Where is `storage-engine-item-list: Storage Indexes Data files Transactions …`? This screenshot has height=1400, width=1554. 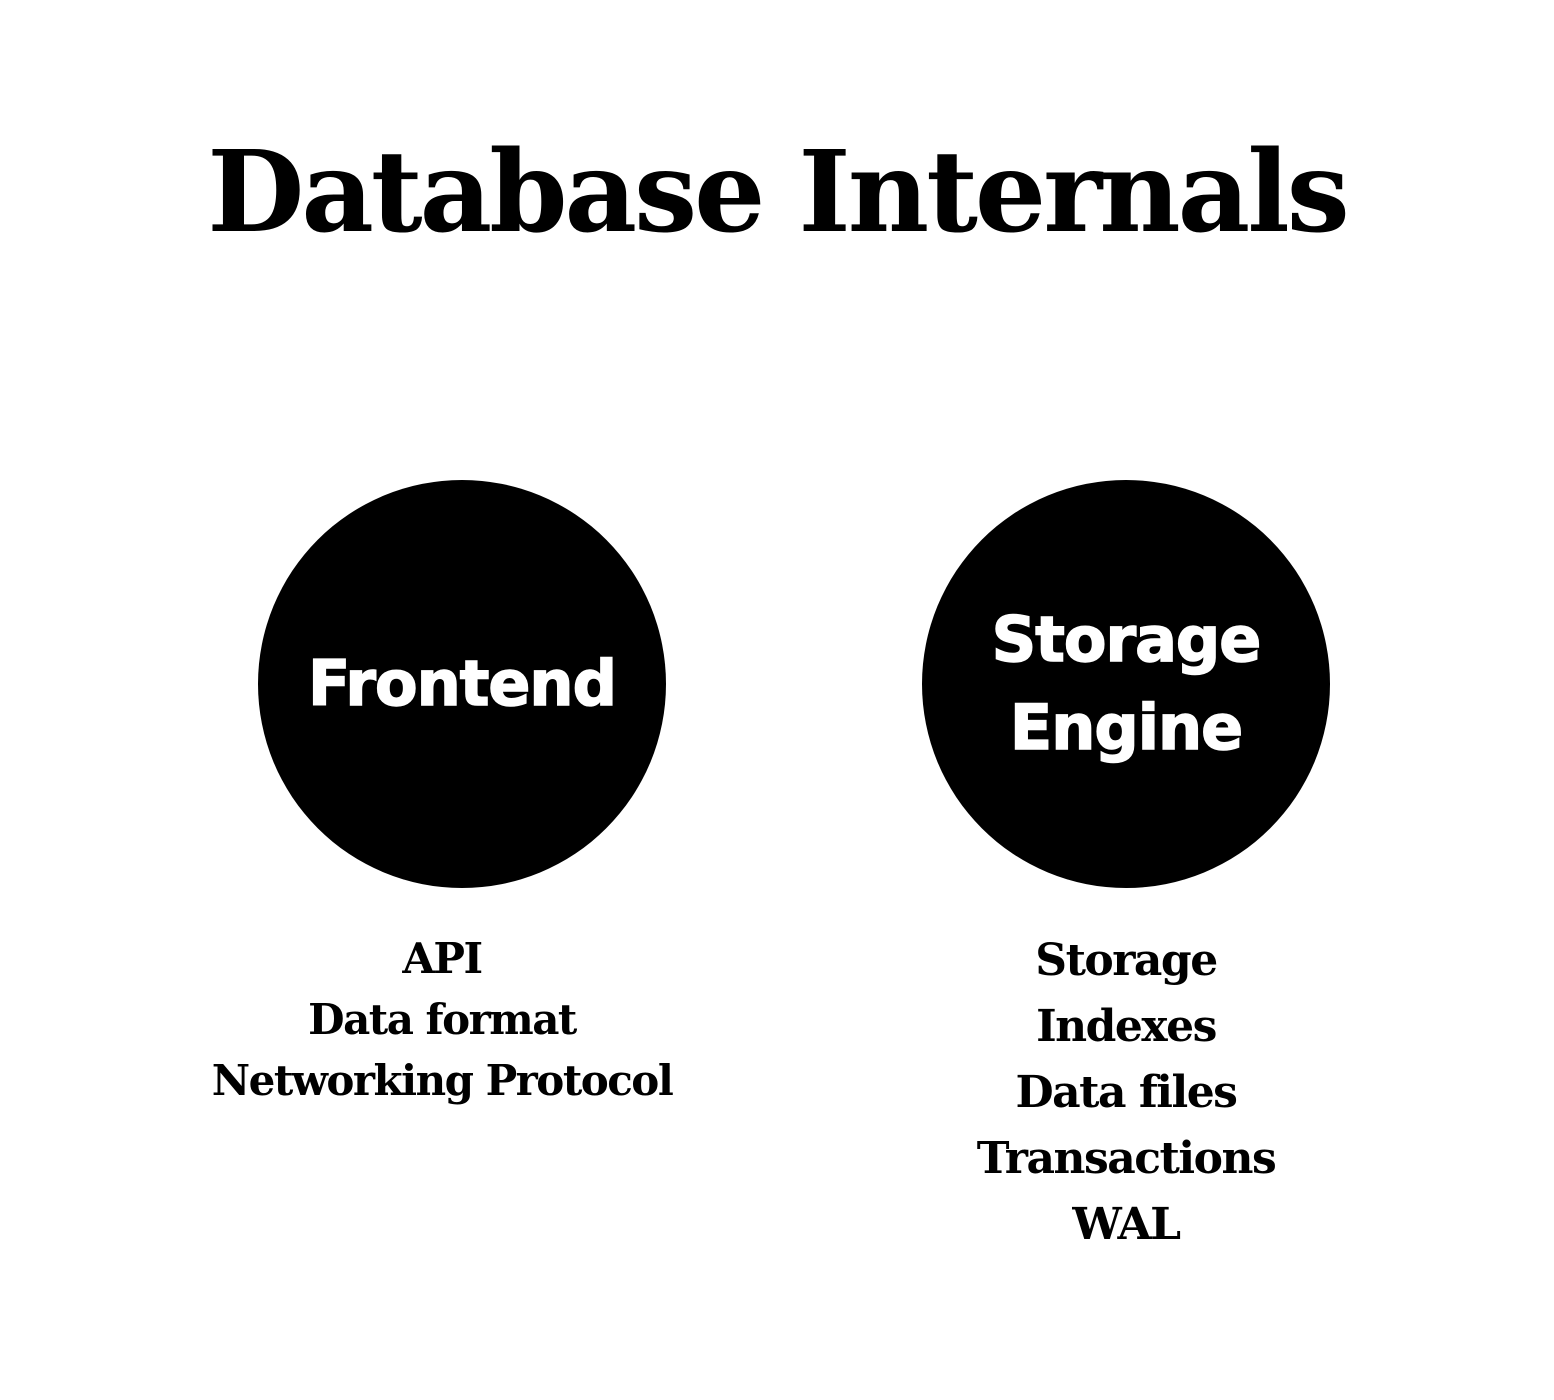
storage-engine-item-list: Storage Indexes Data files Transactions … is located at coordinates (1126, 1093).